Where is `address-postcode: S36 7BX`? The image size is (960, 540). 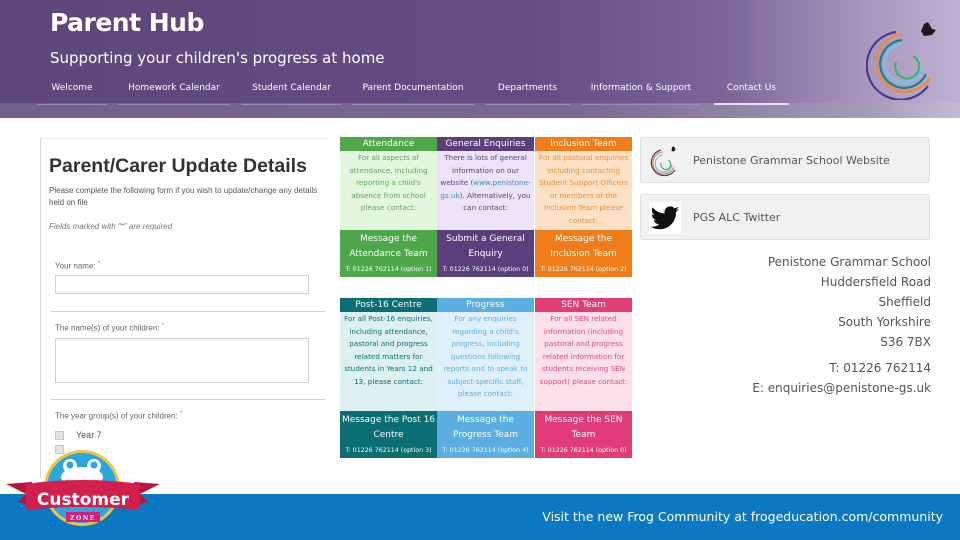
address-postcode: S36 7BX is located at coordinates (905, 342).